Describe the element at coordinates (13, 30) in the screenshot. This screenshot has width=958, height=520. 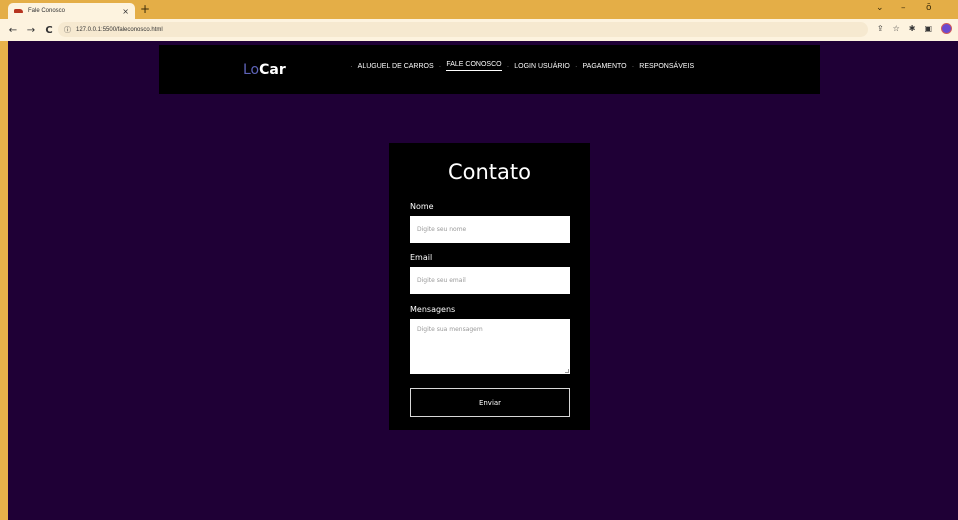
I see `back-button: ←` at that location.